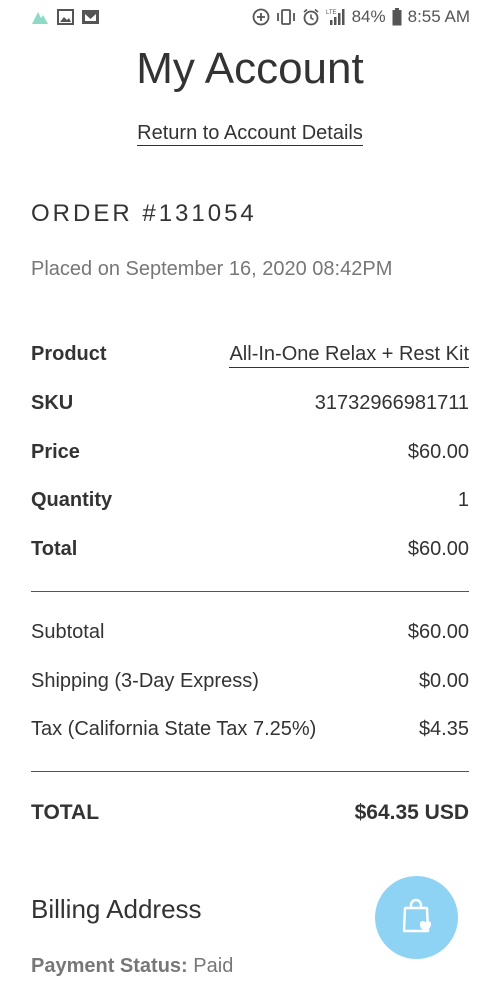  I want to click on wishlist-fab-button, so click(416, 917).